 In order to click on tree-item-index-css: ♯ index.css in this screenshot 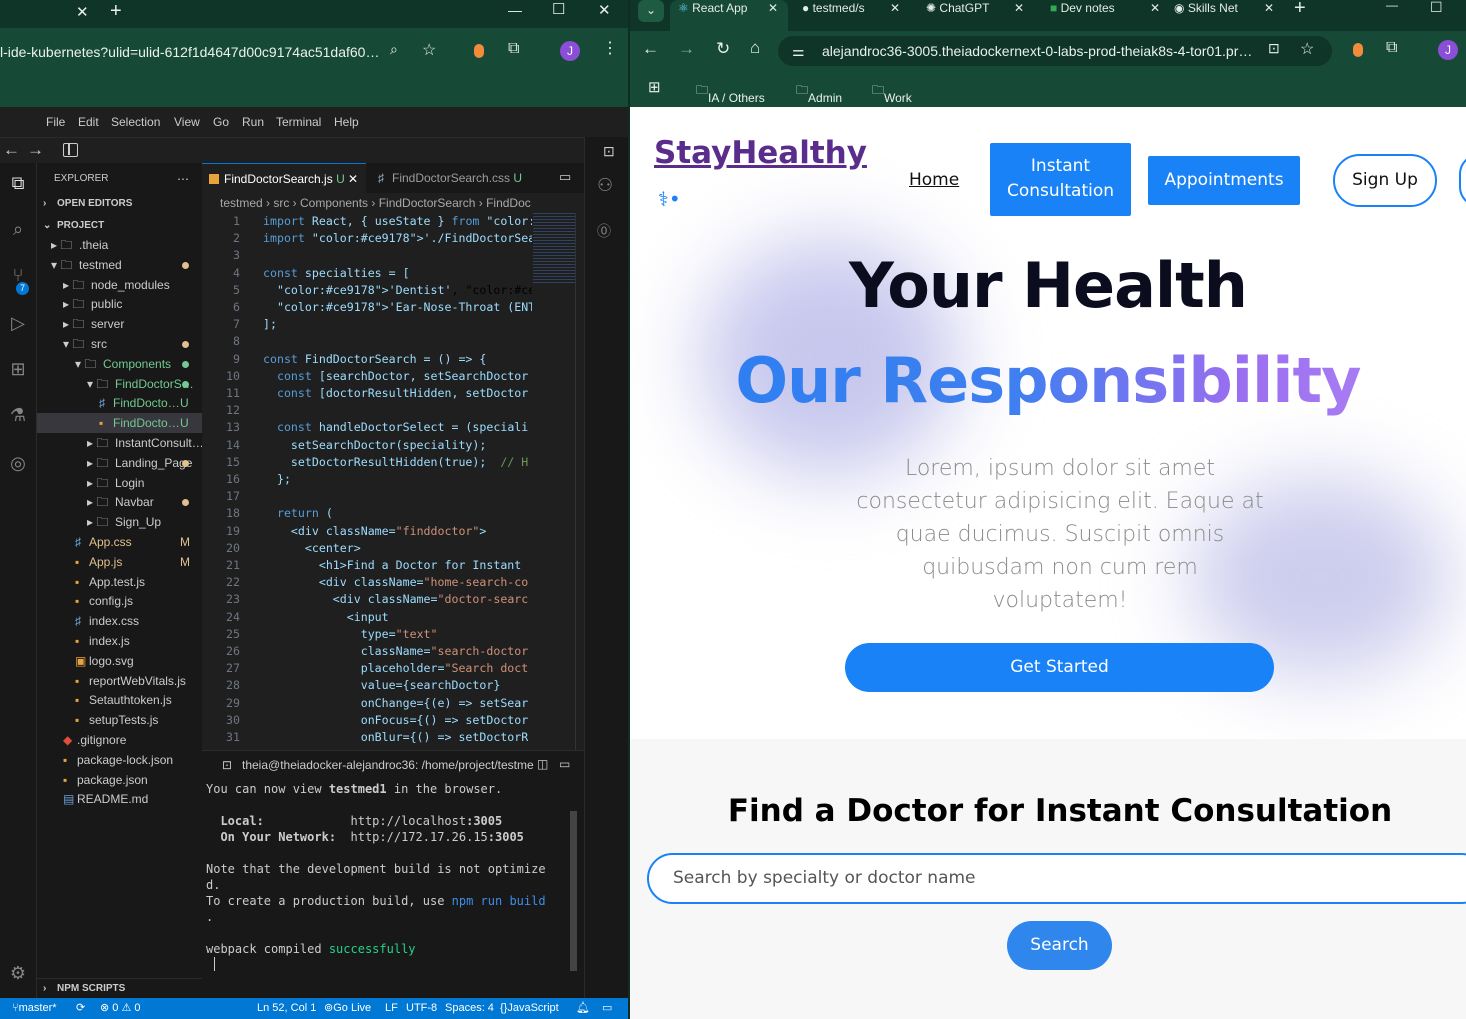, I will do `click(119, 621)`.